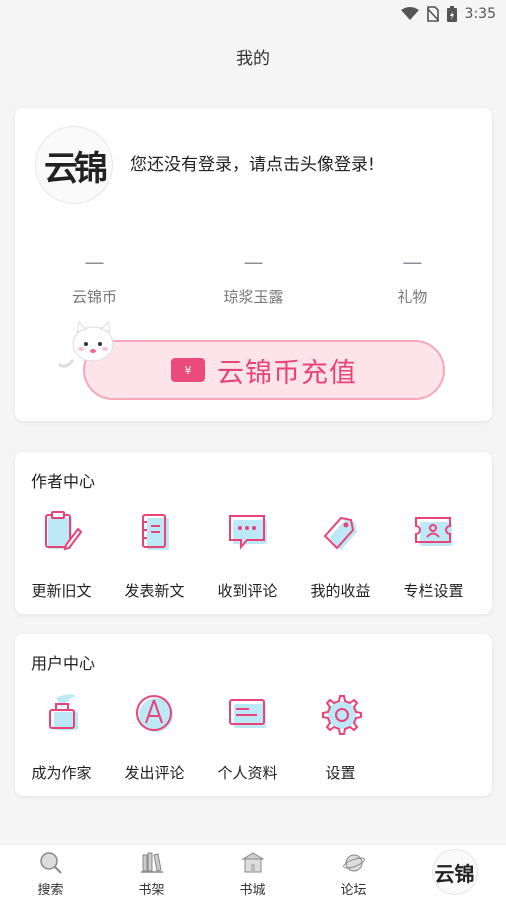  I want to click on tab-label: 论坛, so click(353, 890).